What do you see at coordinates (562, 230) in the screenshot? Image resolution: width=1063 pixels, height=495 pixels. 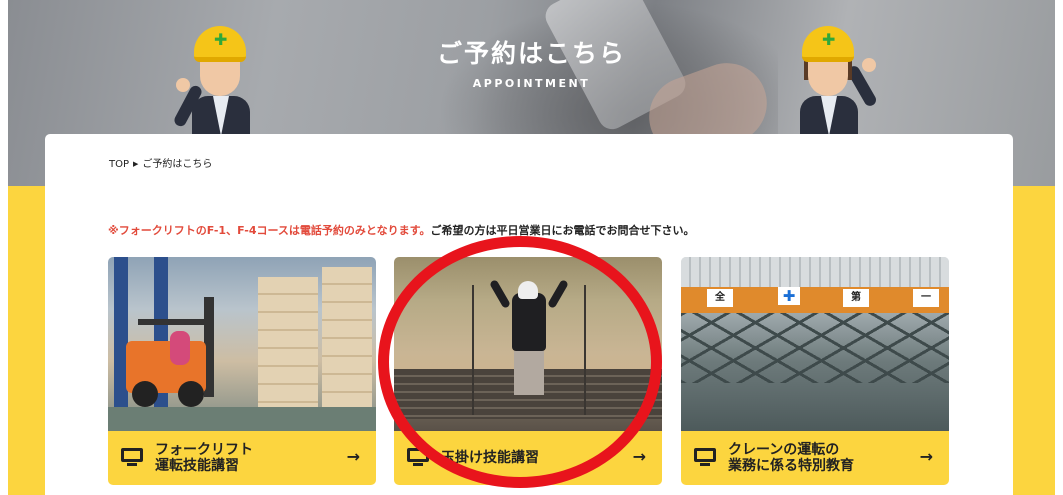 I see `notice-info-text: ご希望の方は平日営業日にお電話でお問合せ下さい。` at bounding box center [562, 230].